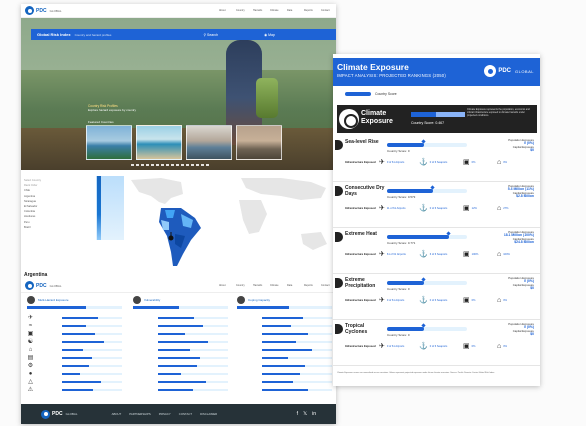 The height and width of the screenshot is (426, 586). What do you see at coordinates (210, 35) in the screenshot?
I see `hero-search-button: ⚲ Search` at bounding box center [210, 35].